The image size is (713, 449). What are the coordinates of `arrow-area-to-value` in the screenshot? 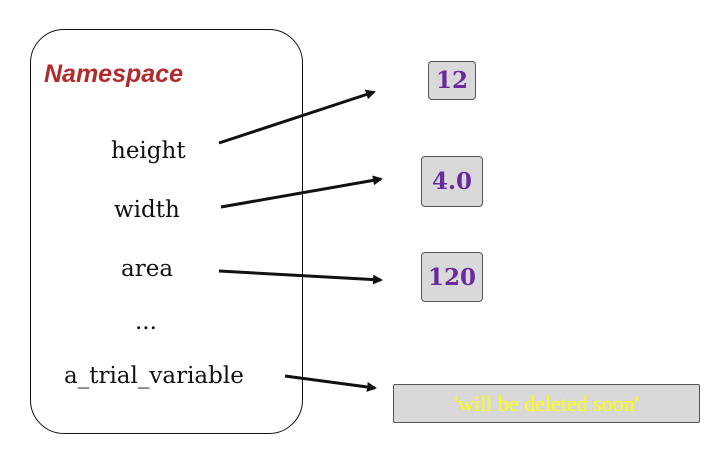 It's located at (300, 277).